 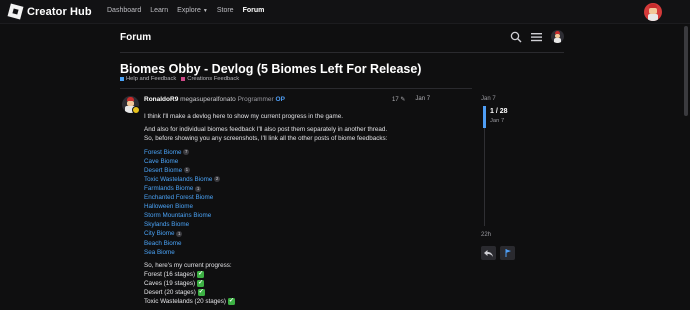 I want to click on post-fullname: megasuperalfonato, so click(x=208, y=99).